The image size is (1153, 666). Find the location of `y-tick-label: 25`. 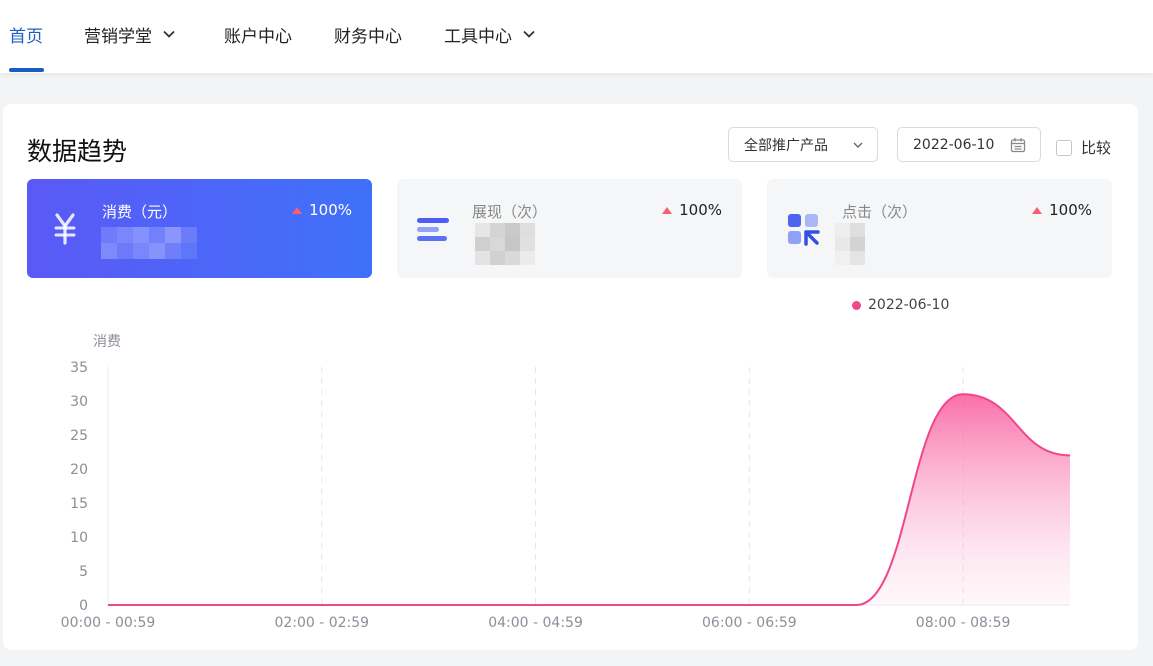

y-tick-label: 25 is located at coordinates (79, 436).